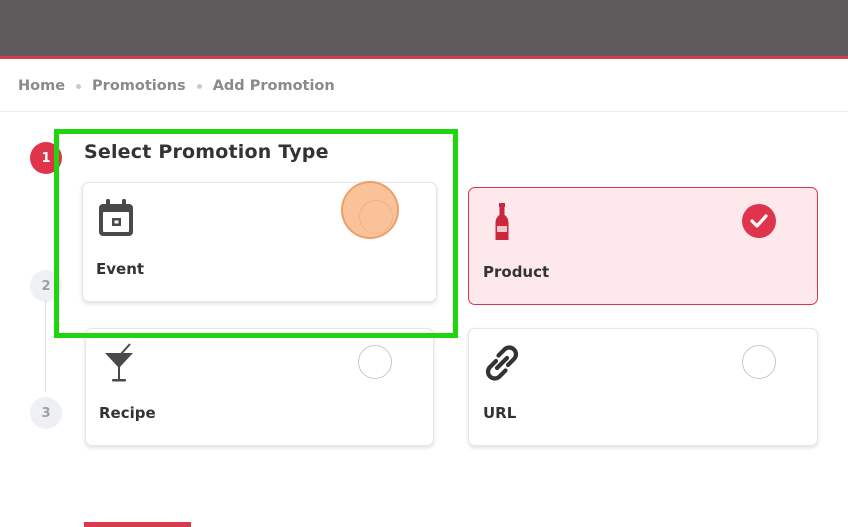  I want to click on top-navbar, so click(424, 28).